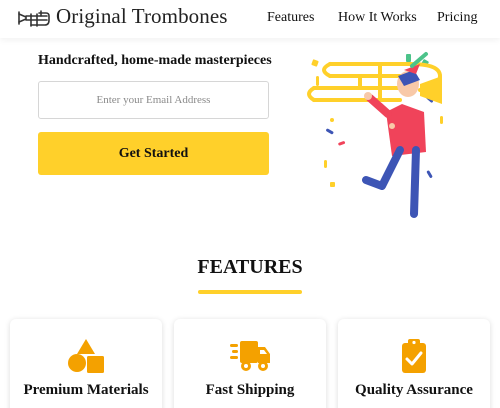 The height and width of the screenshot is (408, 500). I want to click on shapes-icon, so click(86, 356).